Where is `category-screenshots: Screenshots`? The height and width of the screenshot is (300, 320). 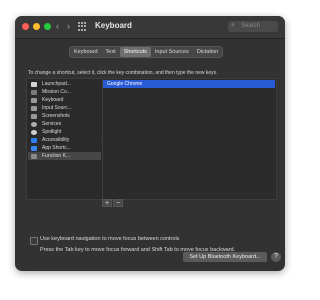
category-screenshots: Screenshots is located at coordinates (64, 116).